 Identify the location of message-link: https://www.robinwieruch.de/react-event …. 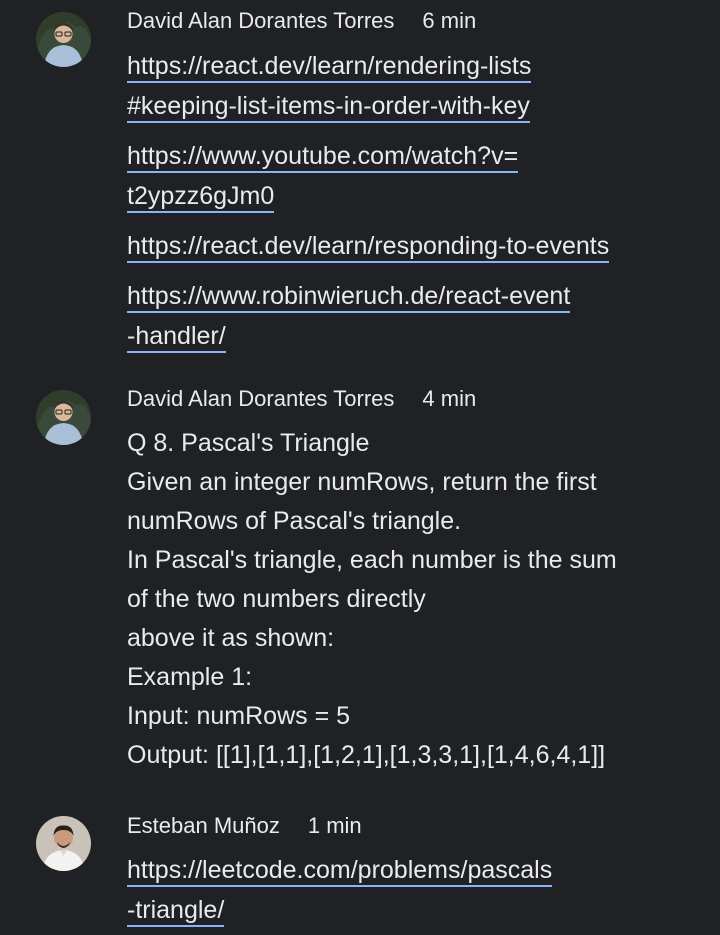
(417, 316).